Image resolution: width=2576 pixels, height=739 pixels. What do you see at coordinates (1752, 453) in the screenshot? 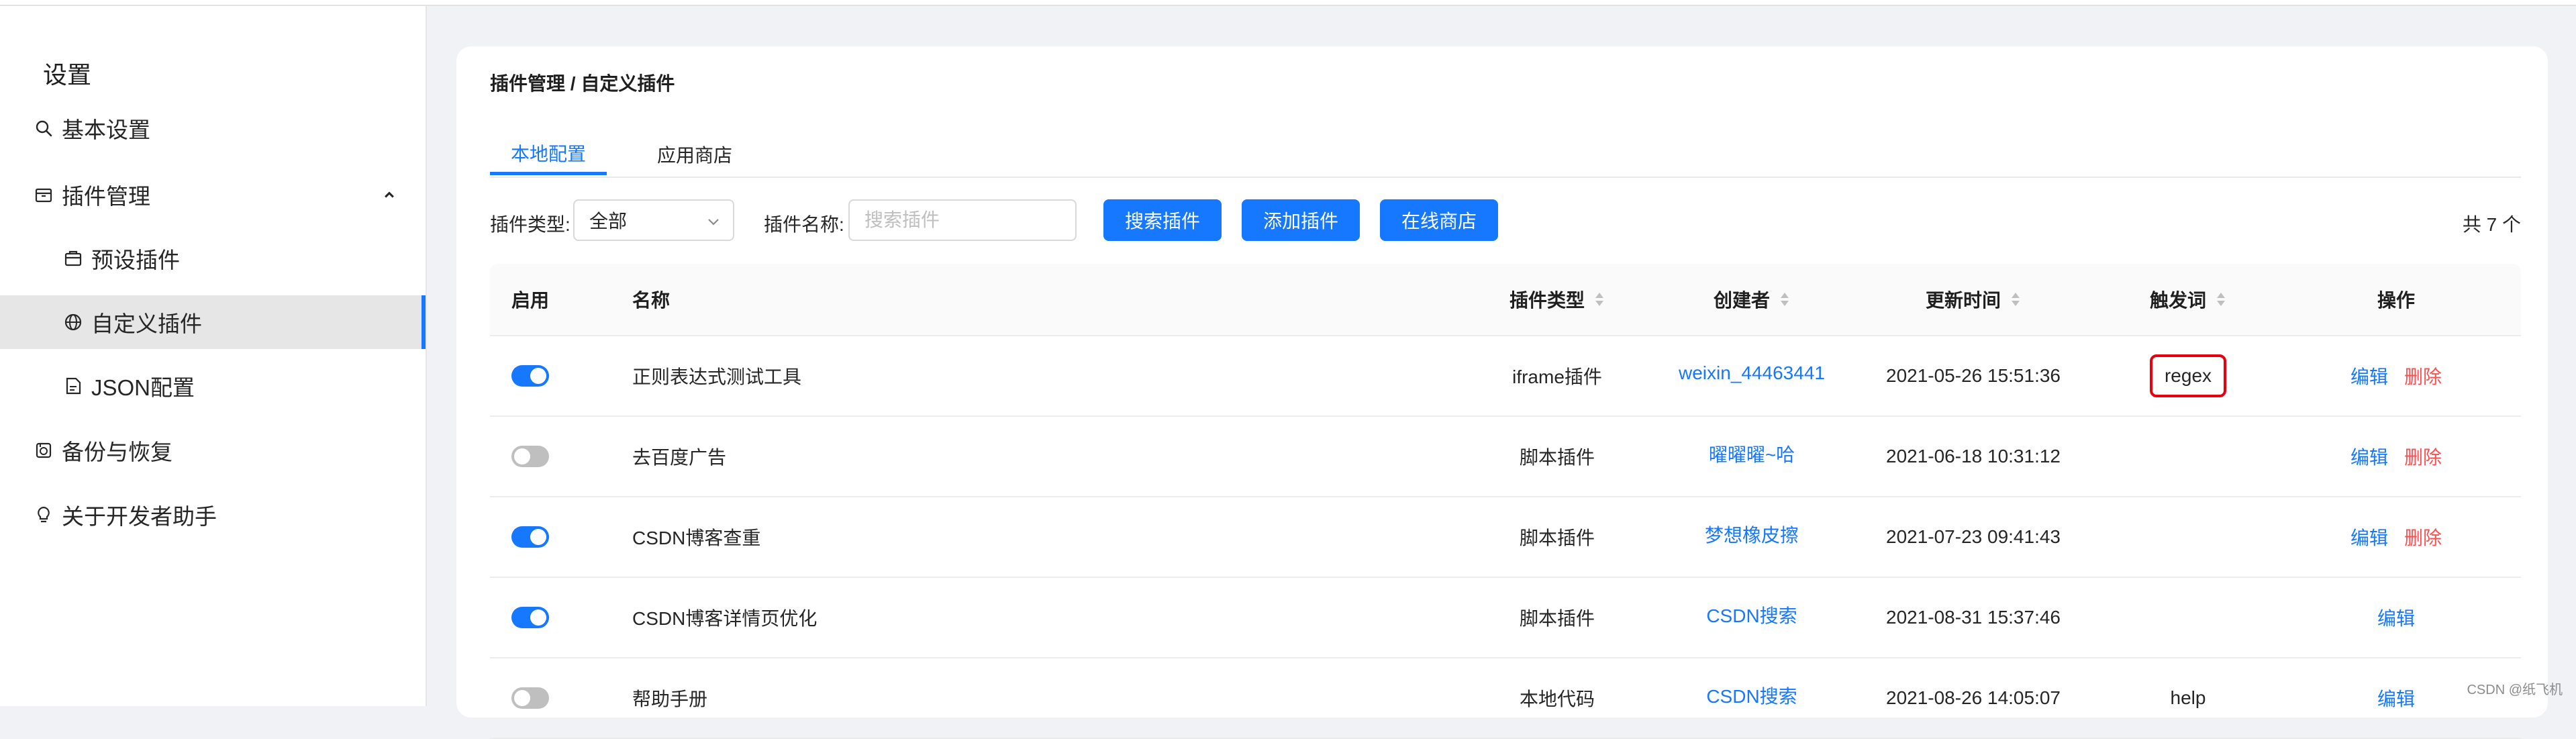
I see `creator-link: 曜曜曜~哈` at bounding box center [1752, 453].